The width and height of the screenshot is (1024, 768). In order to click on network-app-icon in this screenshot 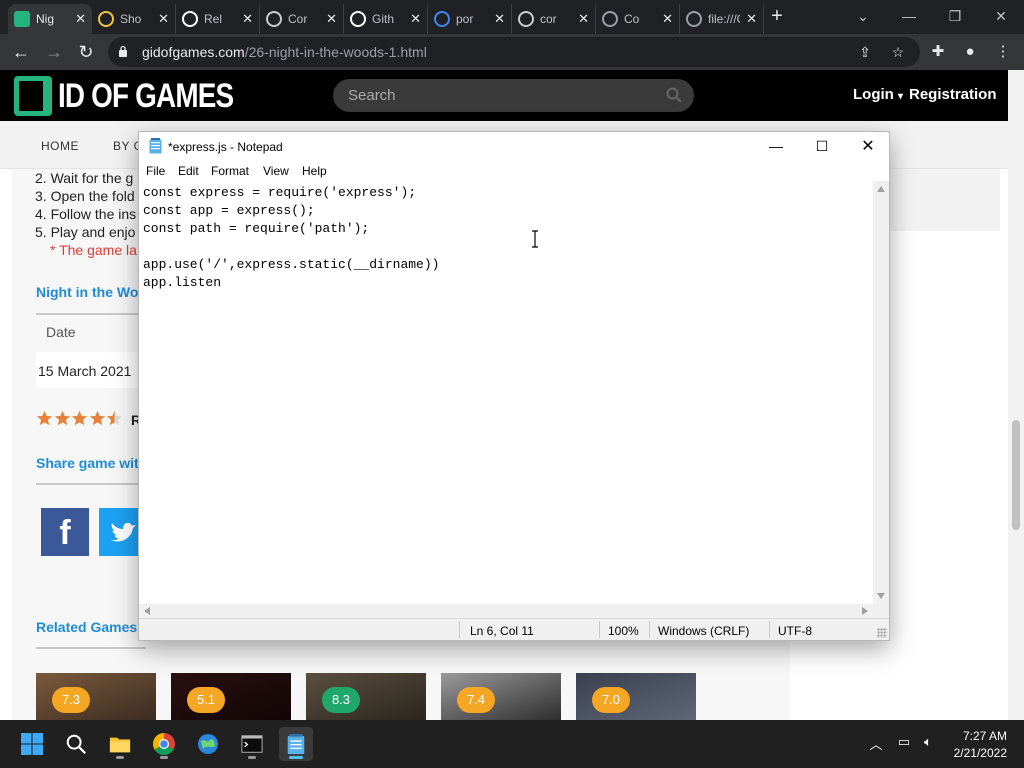, I will do `click(208, 744)`.